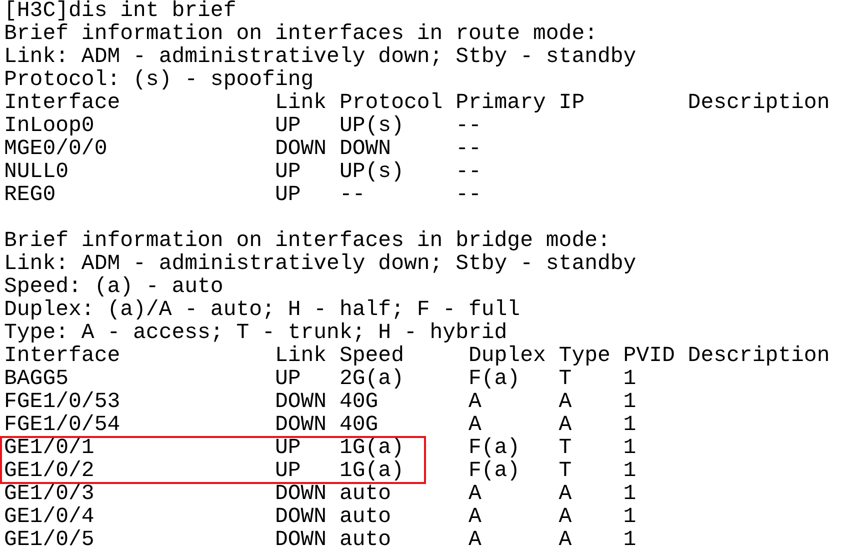 The height and width of the screenshot is (554, 868). What do you see at coordinates (242, 195) in the screenshot?
I see `terminal-line: REG0 UP -- --` at bounding box center [242, 195].